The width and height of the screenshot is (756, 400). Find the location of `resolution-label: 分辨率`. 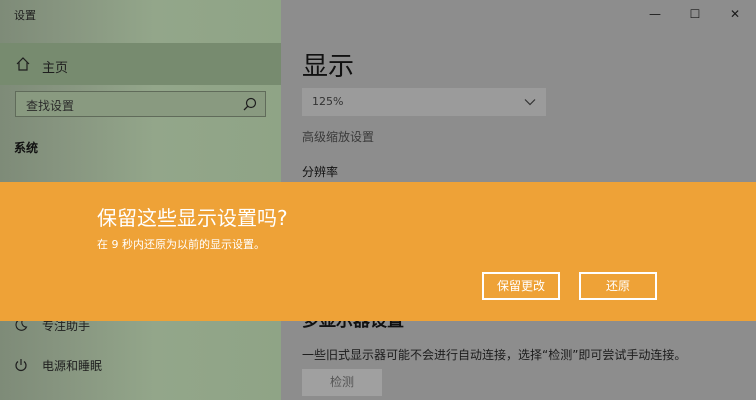

resolution-label: 分辨率 is located at coordinates (320, 172).